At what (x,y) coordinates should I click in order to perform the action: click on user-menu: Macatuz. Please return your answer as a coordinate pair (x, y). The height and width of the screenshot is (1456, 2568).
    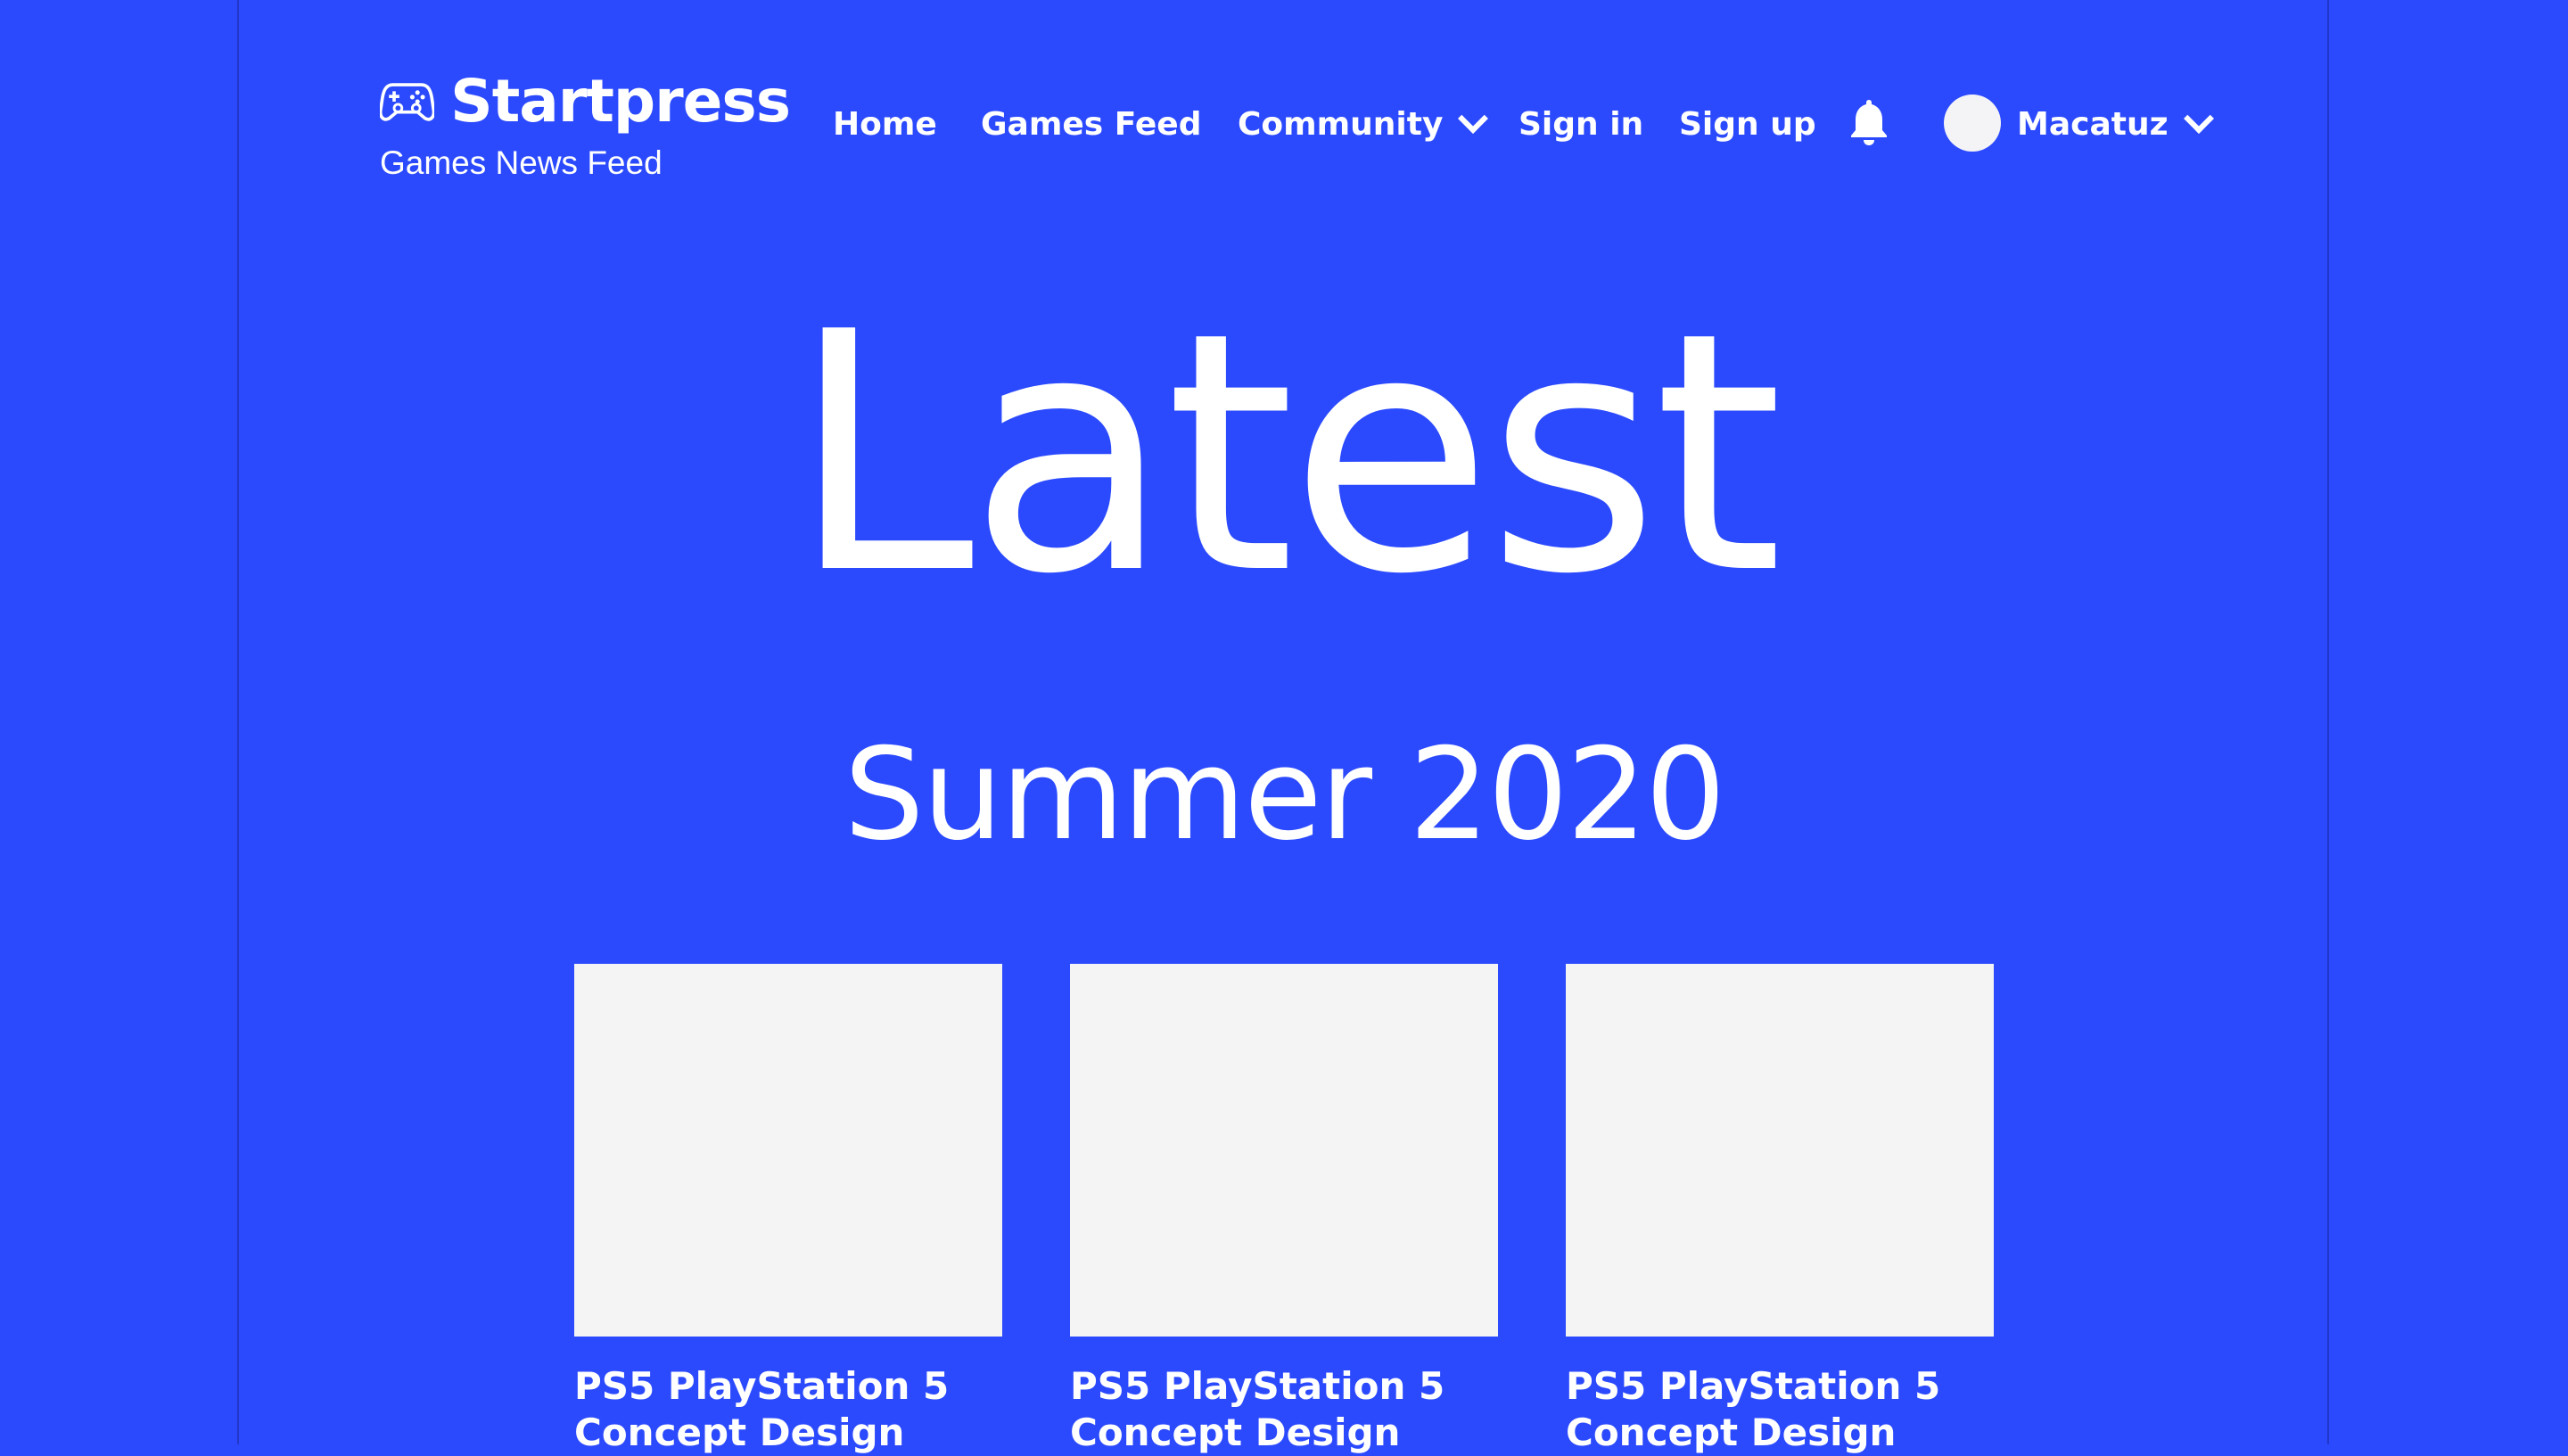
    Looking at the image, I should click on (2115, 125).